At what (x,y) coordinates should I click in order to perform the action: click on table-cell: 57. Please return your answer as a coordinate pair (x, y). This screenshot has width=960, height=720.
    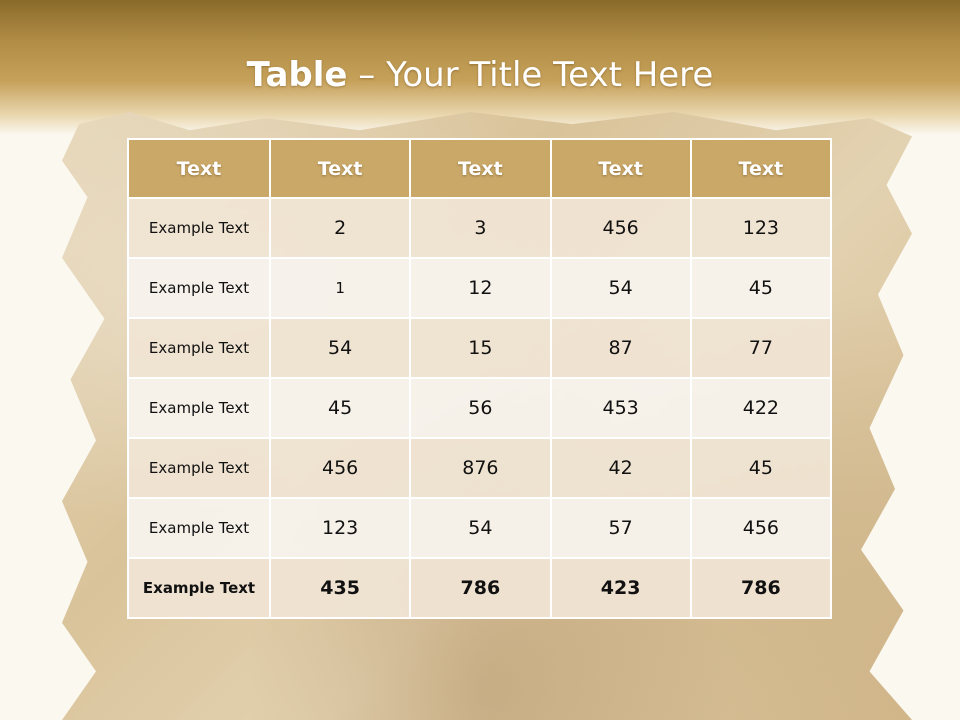
    Looking at the image, I should click on (620, 528).